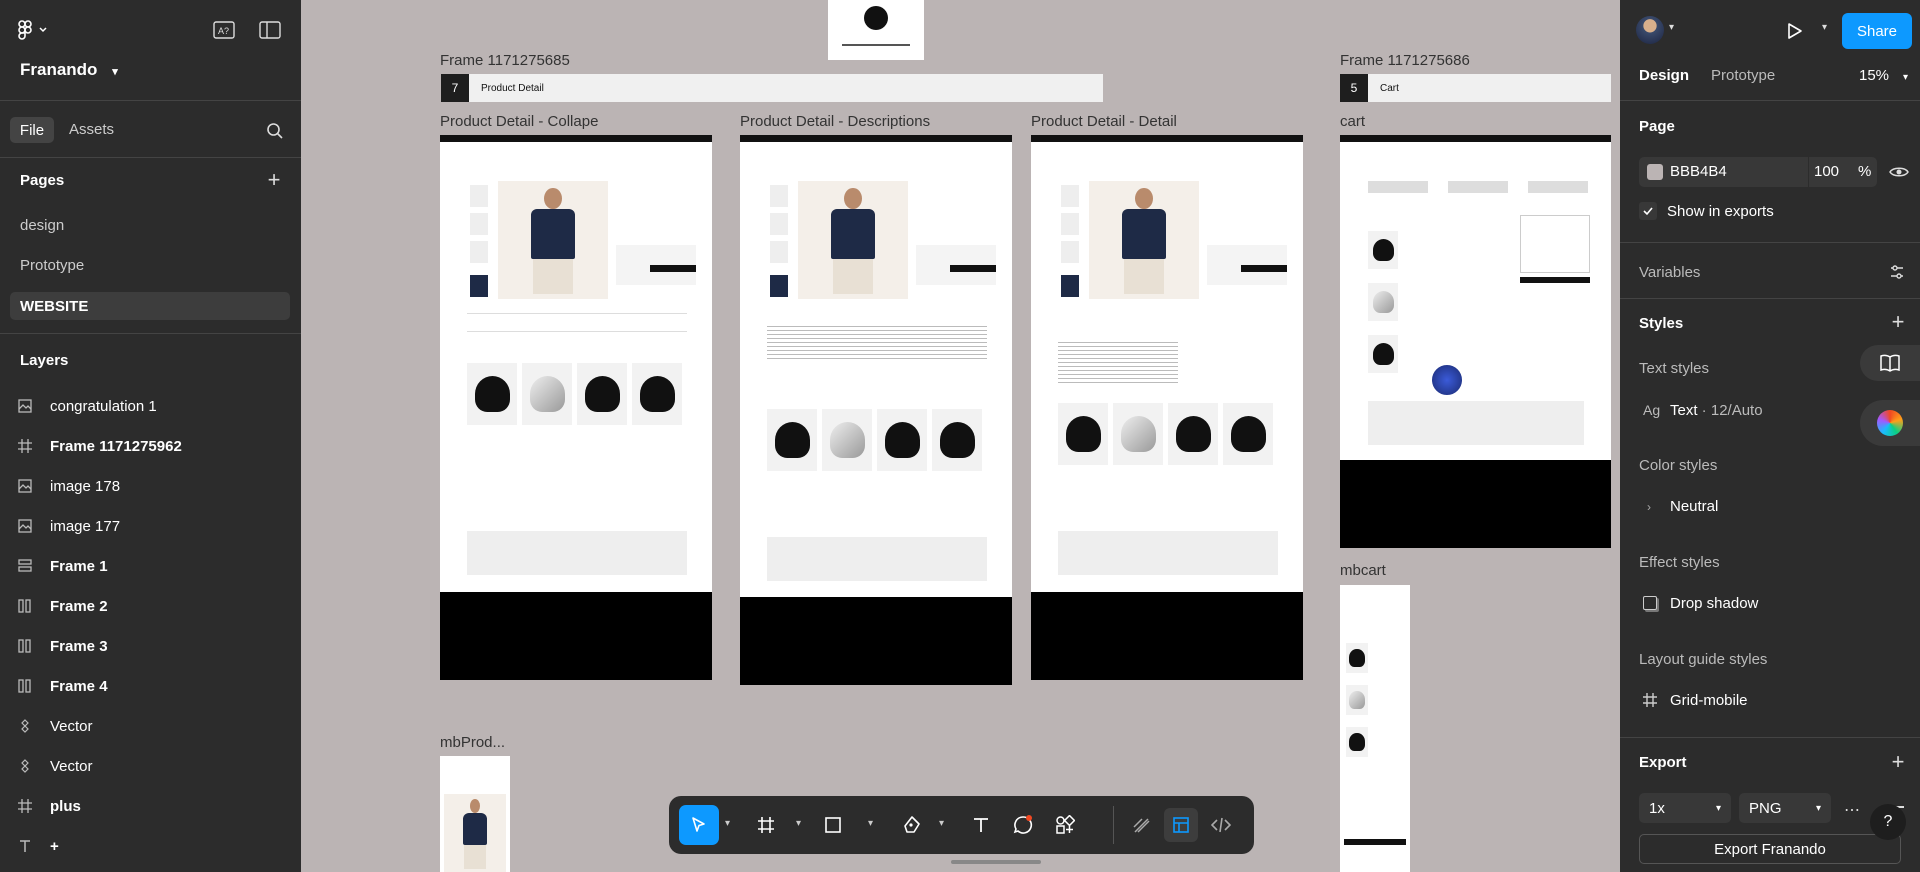 Image resolution: width=1920 pixels, height=872 pixels. I want to click on more-options-icon: ⋯, so click(1852, 810).